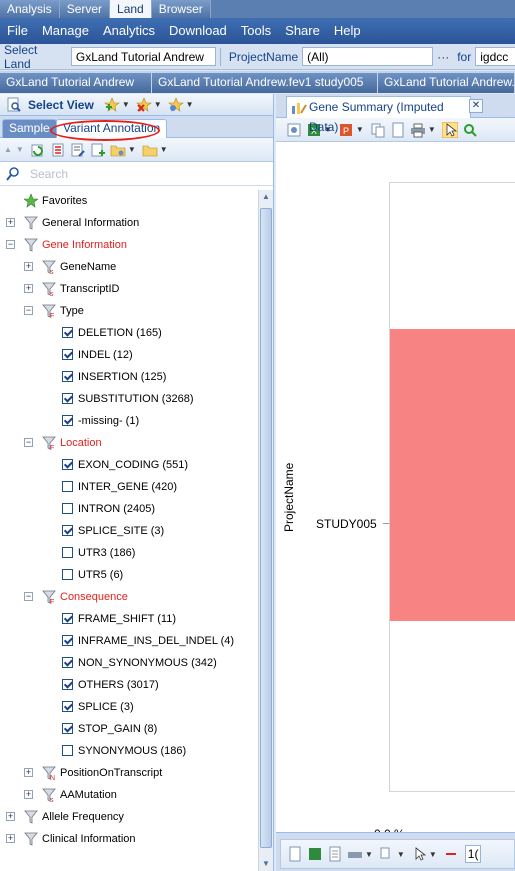 This screenshot has height=871, width=515. Describe the element at coordinates (78, 150) in the screenshot. I see `edit-filter-icon` at that location.